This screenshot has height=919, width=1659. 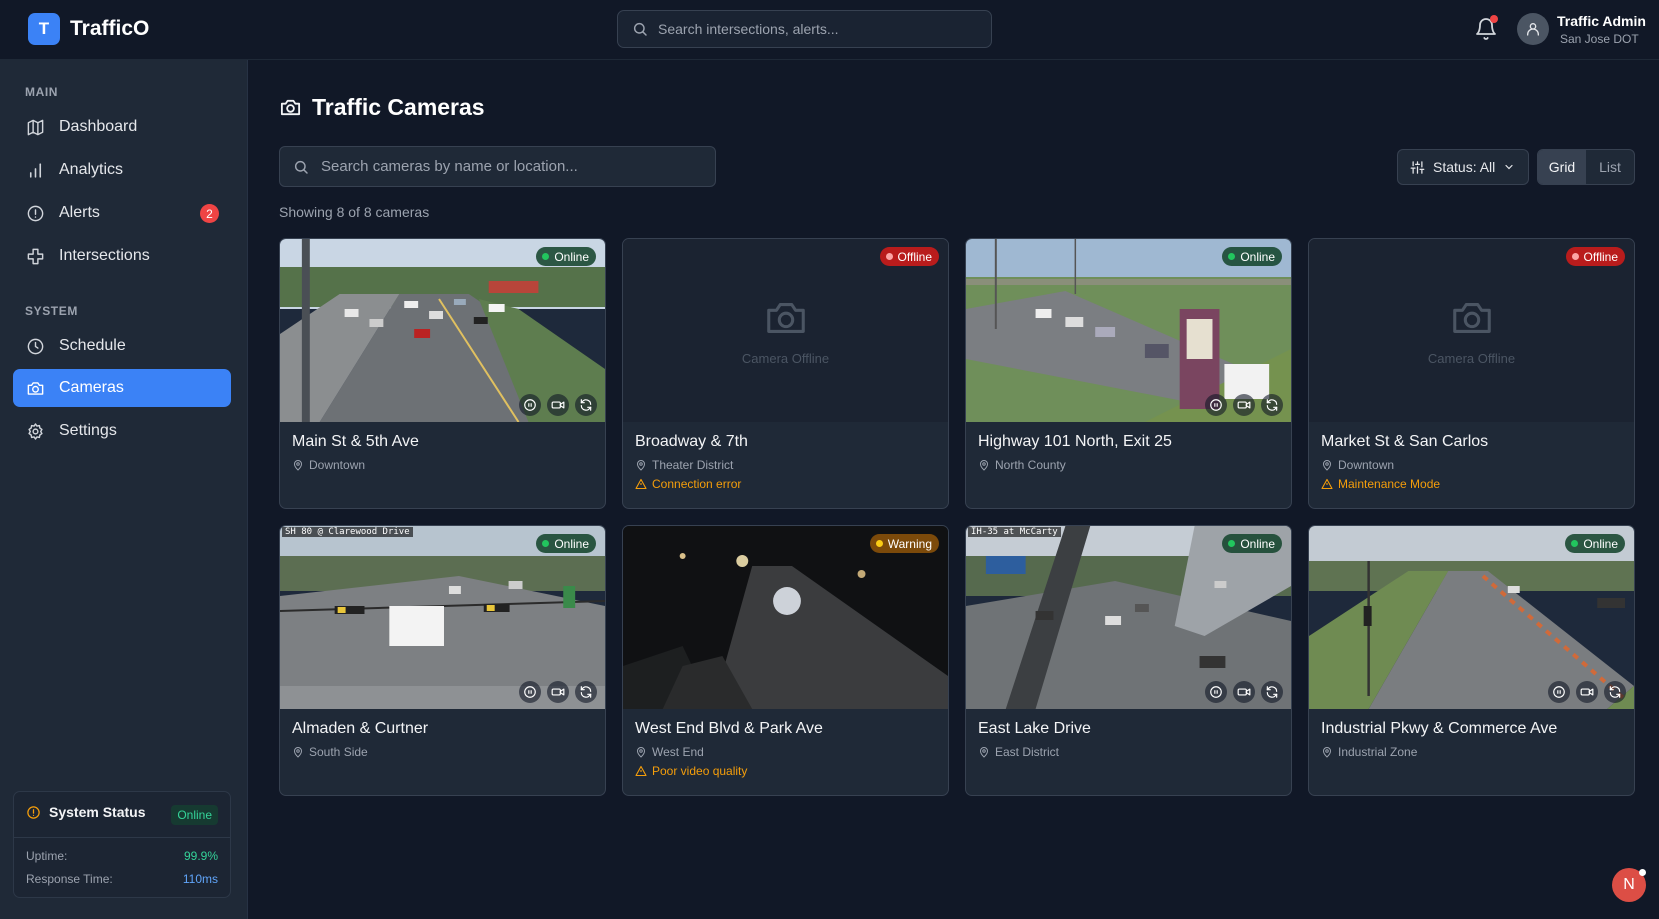 What do you see at coordinates (785, 484) in the screenshot?
I see `camera-issue: Connection error` at bounding box center [785, 484].